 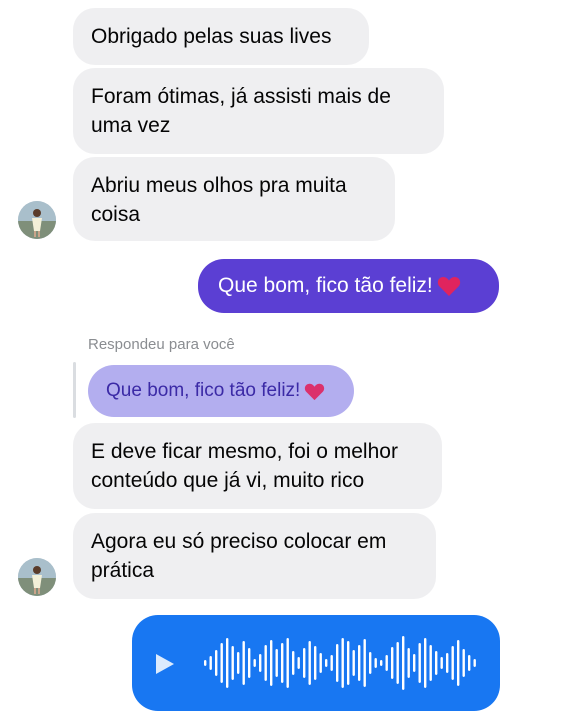 What do you see at coordinates (325, 285) in the screenshot?
I see `message-text: Que bom, fico tão feliz!` at bounding box center [325, 285].